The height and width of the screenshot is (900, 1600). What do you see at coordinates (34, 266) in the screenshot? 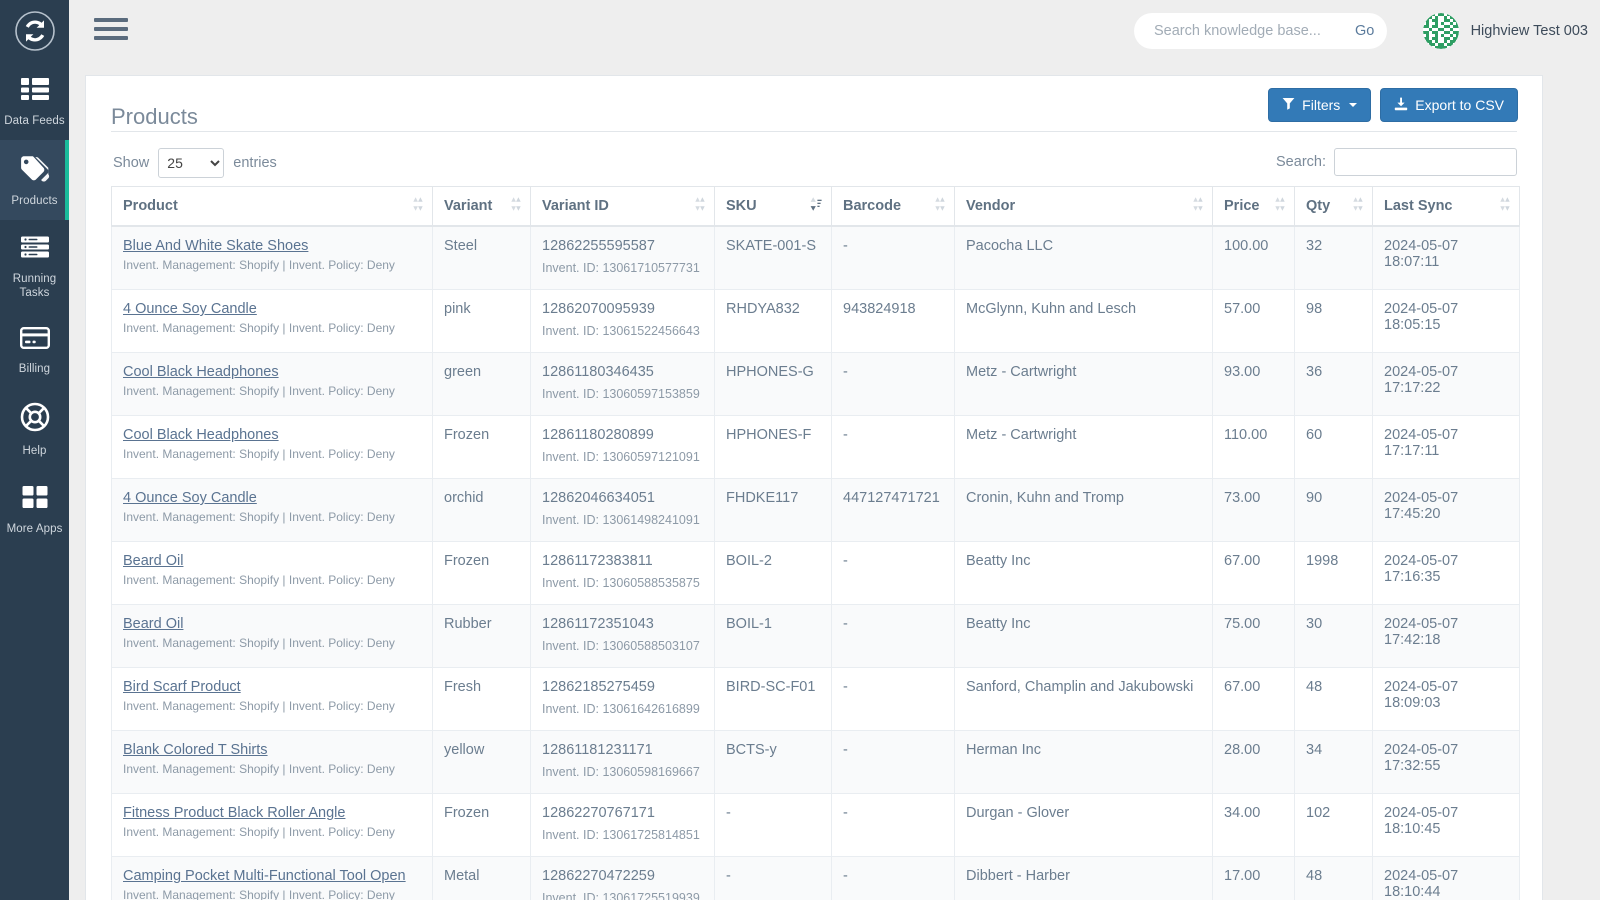
I see `sidebar-item-running-tasks: Running Tasks` at bounding box center [34, 266].